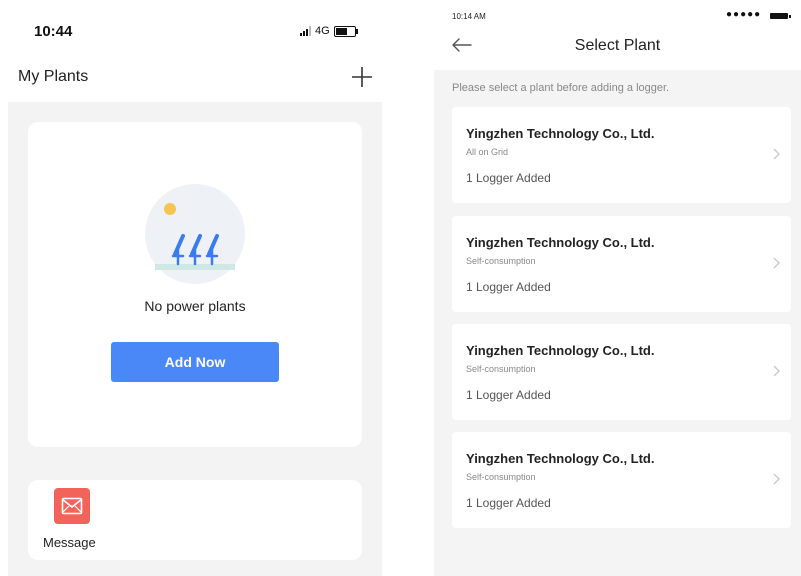 Image resolution: width=801 pixels, height=576 pixels. Describe the element at coordinates (72, 506) in the screenshot. I see `envelope-icon` at that location.